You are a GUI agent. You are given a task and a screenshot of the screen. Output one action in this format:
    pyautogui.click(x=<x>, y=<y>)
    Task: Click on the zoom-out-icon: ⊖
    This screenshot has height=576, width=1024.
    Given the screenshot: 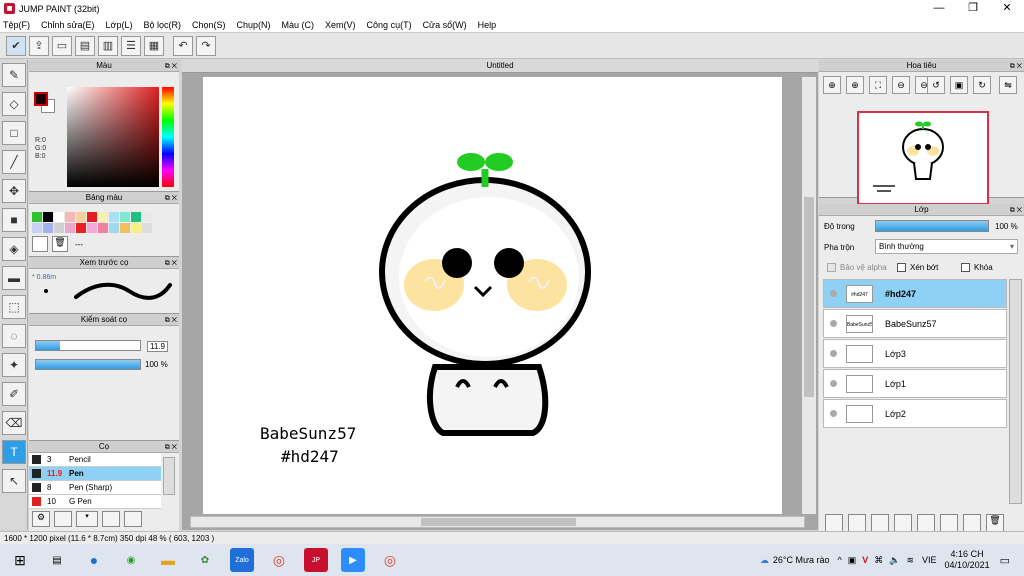 What is the action you would take?
    pyautogui.click(x=901, y=85)
    